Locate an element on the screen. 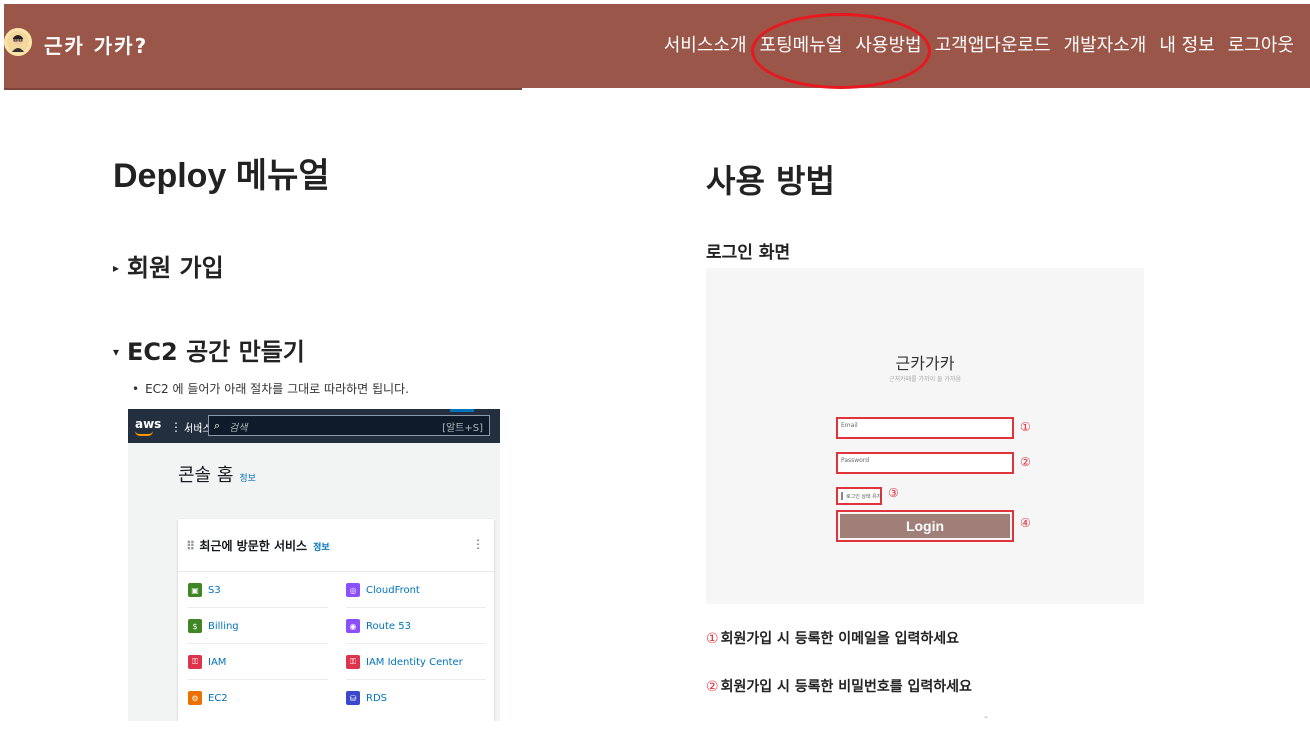 The image size is (1310, 735). iam-icon: ⚿ is located at coordinates (195, 662).